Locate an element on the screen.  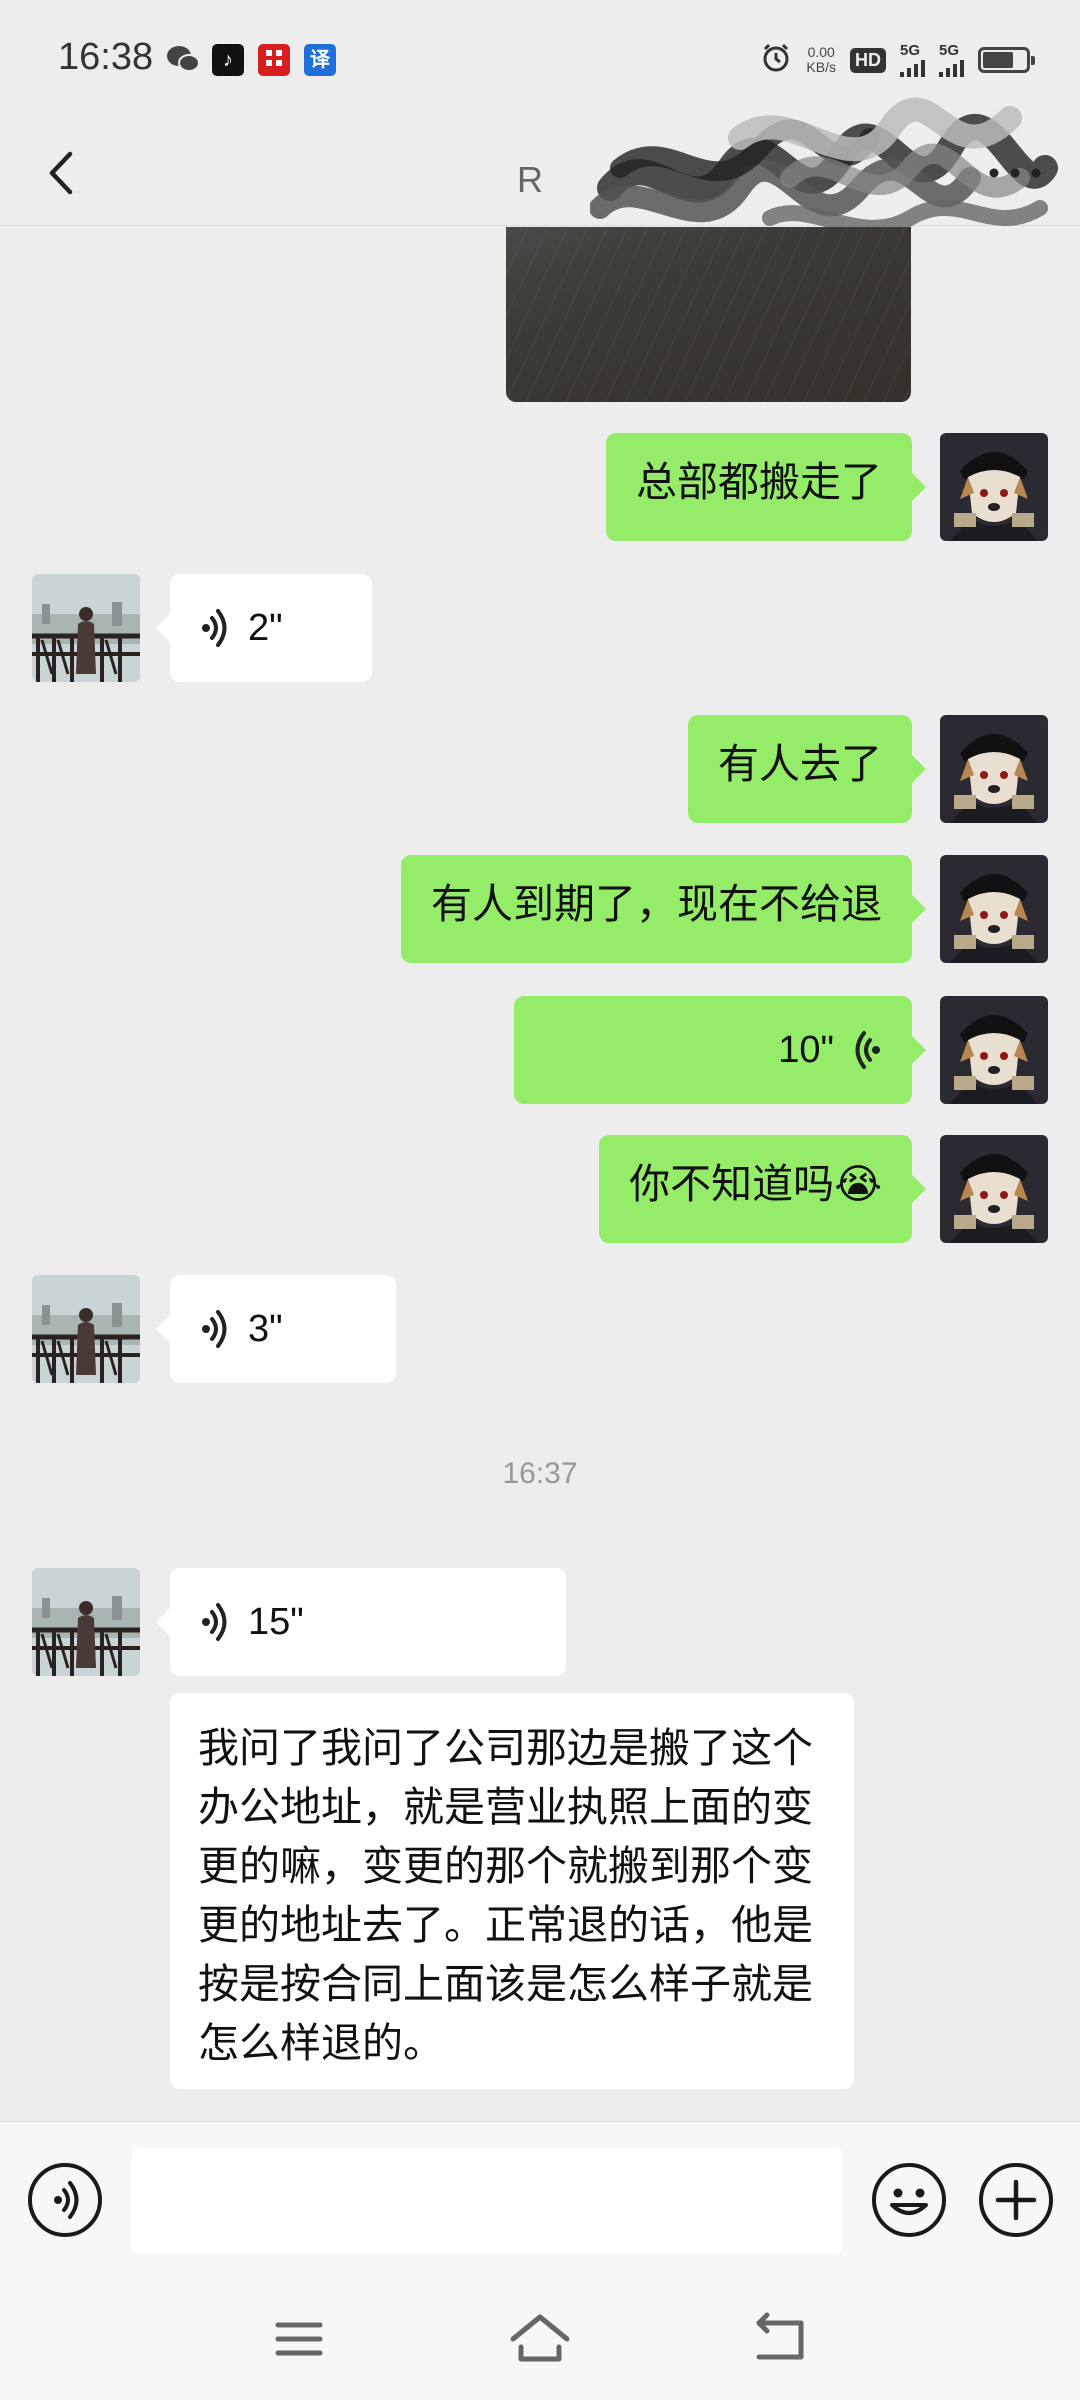
alarm-icon is located at coordinates (776, 60).